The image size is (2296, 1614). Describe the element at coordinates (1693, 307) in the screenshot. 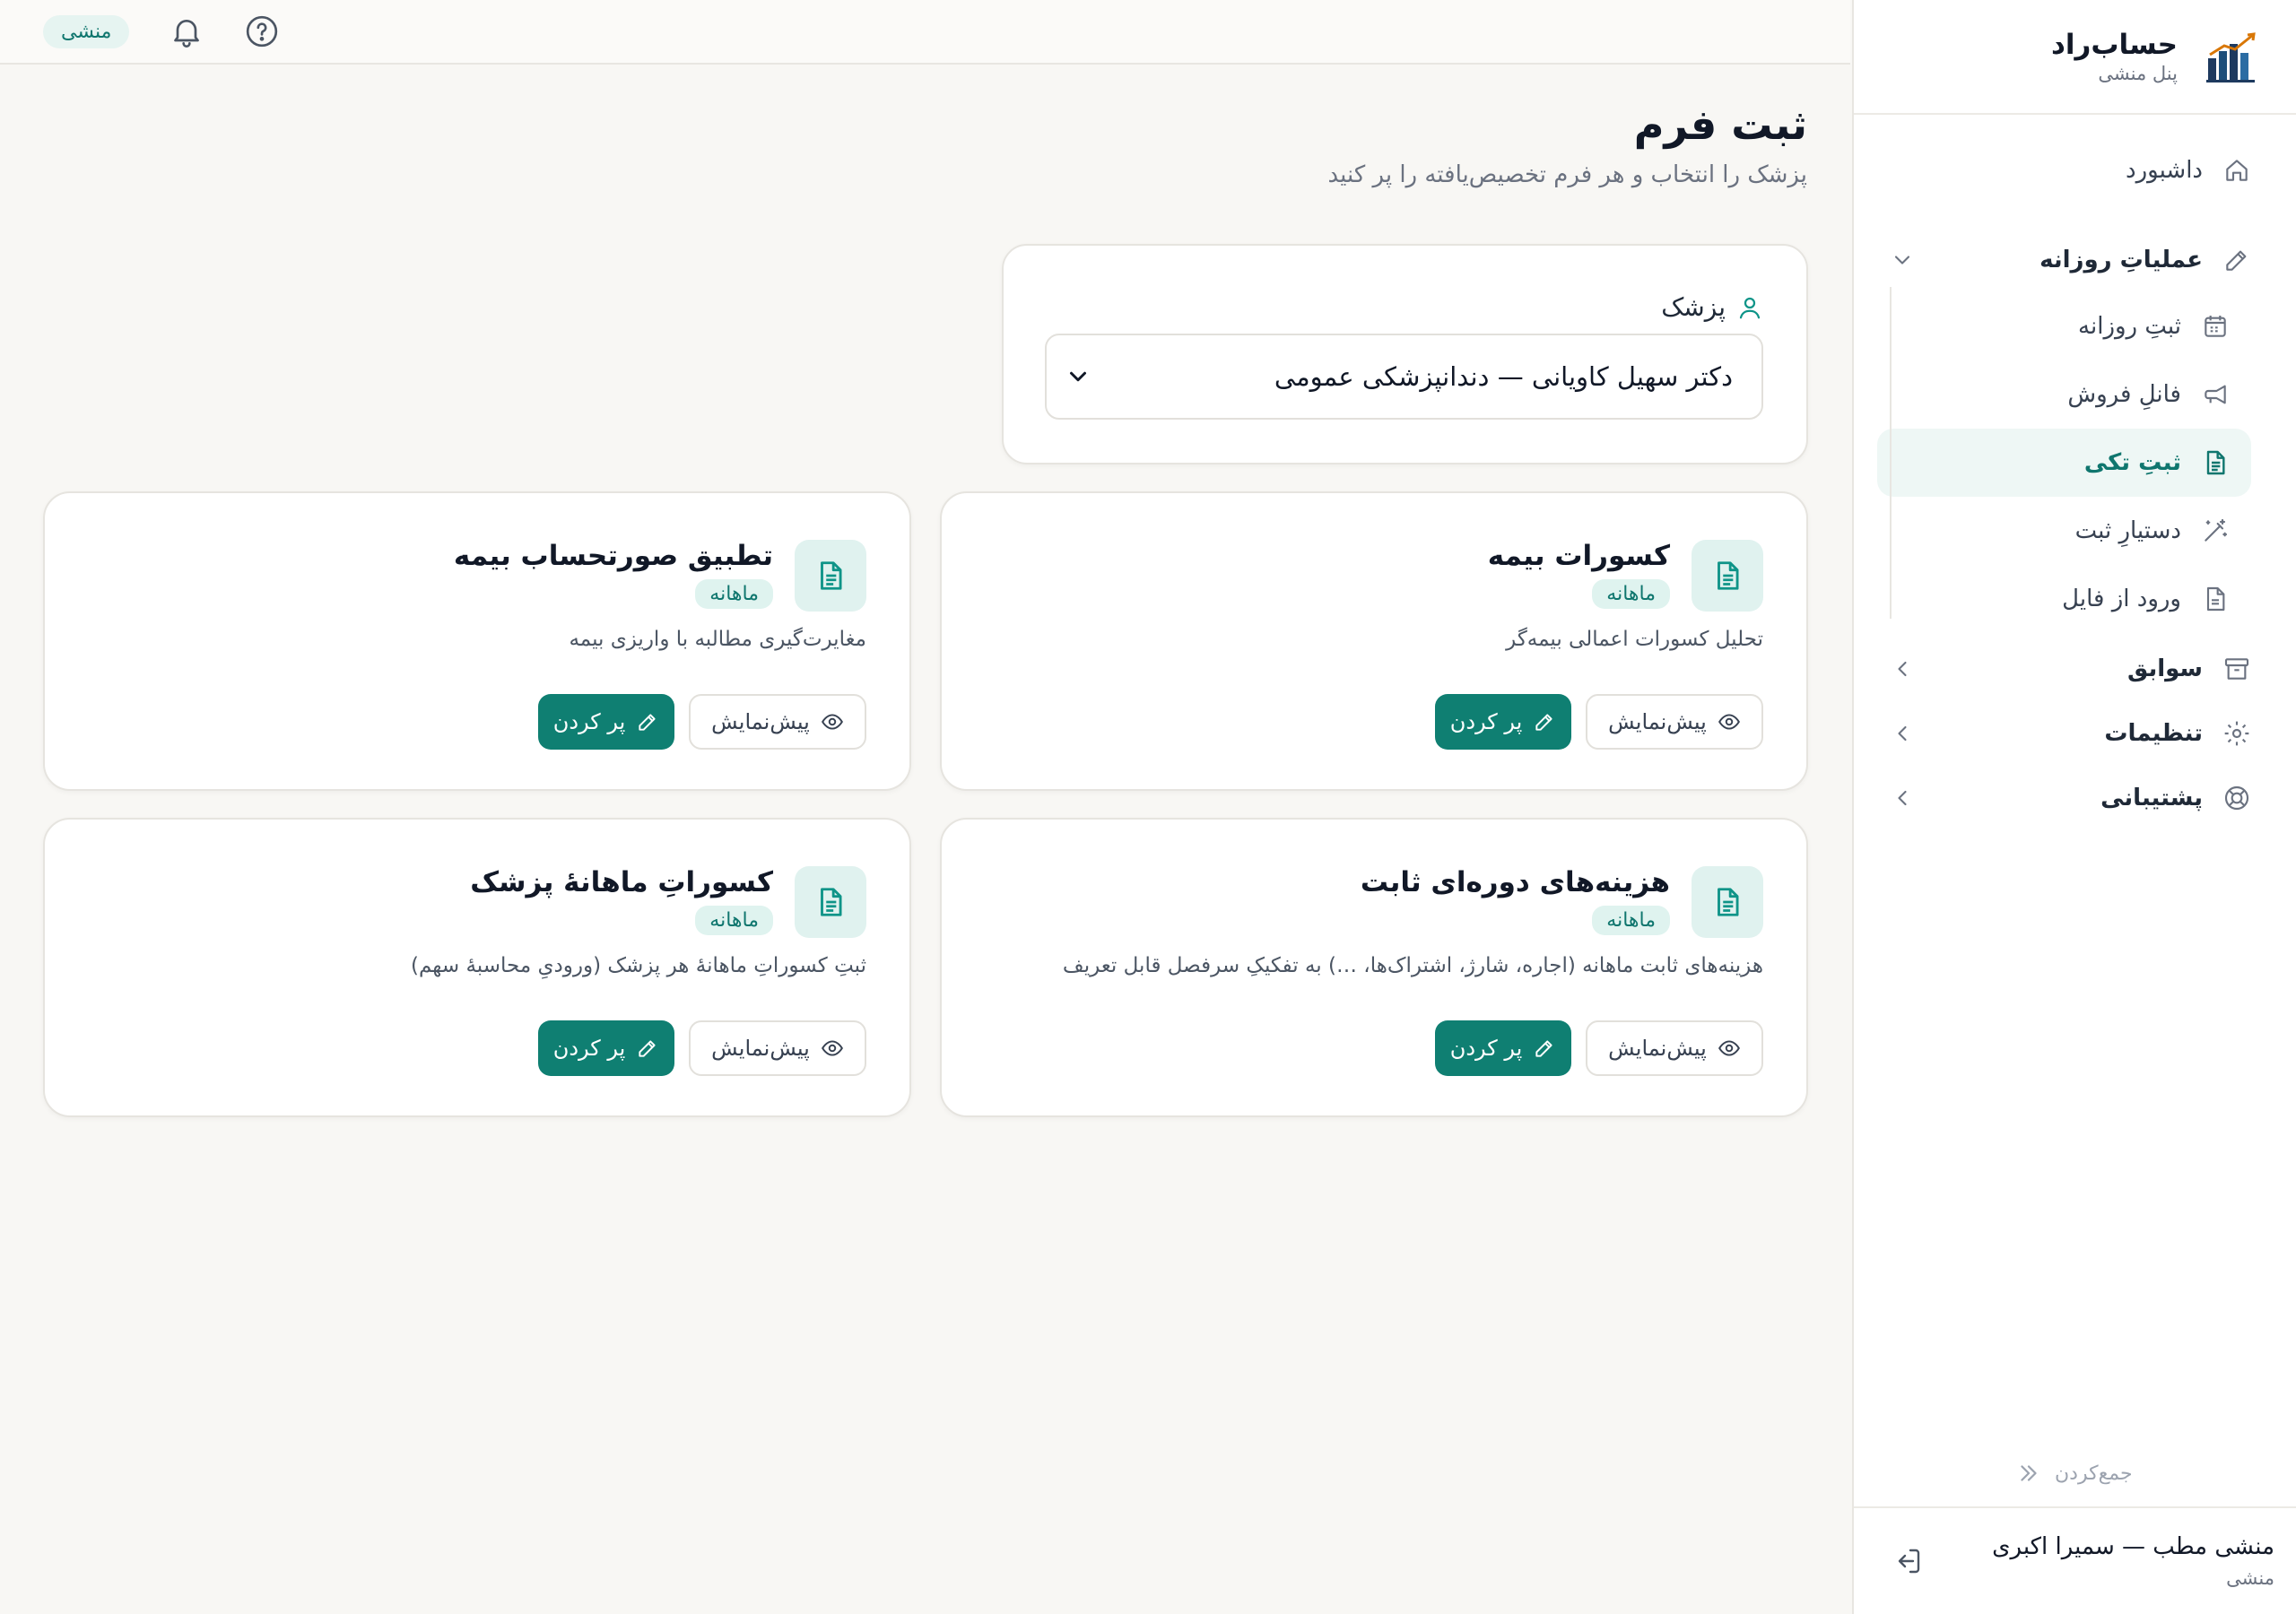

I see `doctor-label-text: پزشک` at that location.